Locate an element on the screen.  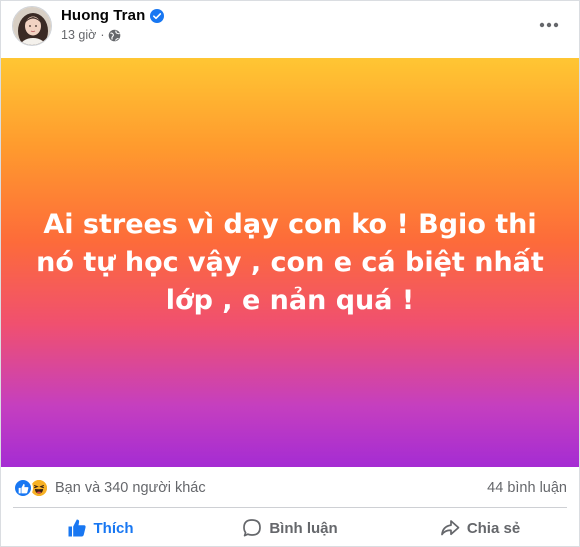
avatar is located at coordinates (32, 26).